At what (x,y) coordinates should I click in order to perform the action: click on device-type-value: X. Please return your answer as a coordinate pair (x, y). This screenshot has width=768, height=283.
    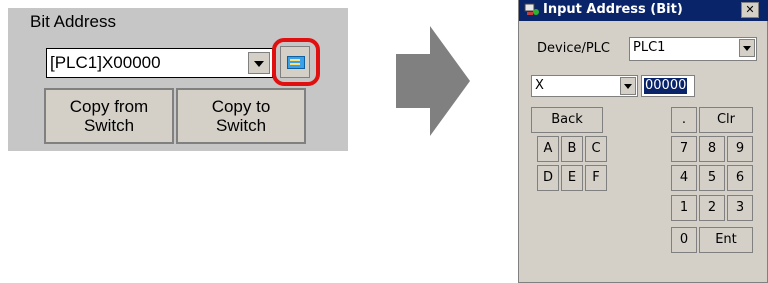
    Looking at the image, I should click on (539, 85).